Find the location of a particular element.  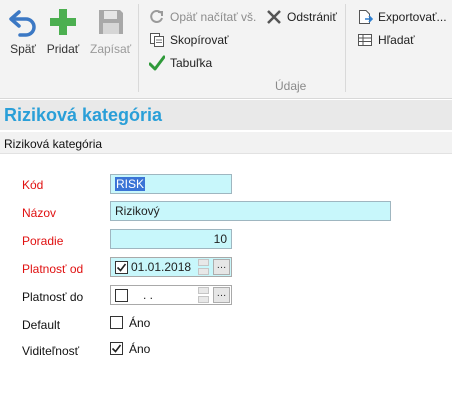

export-icon is located at coordinates (365, 17).